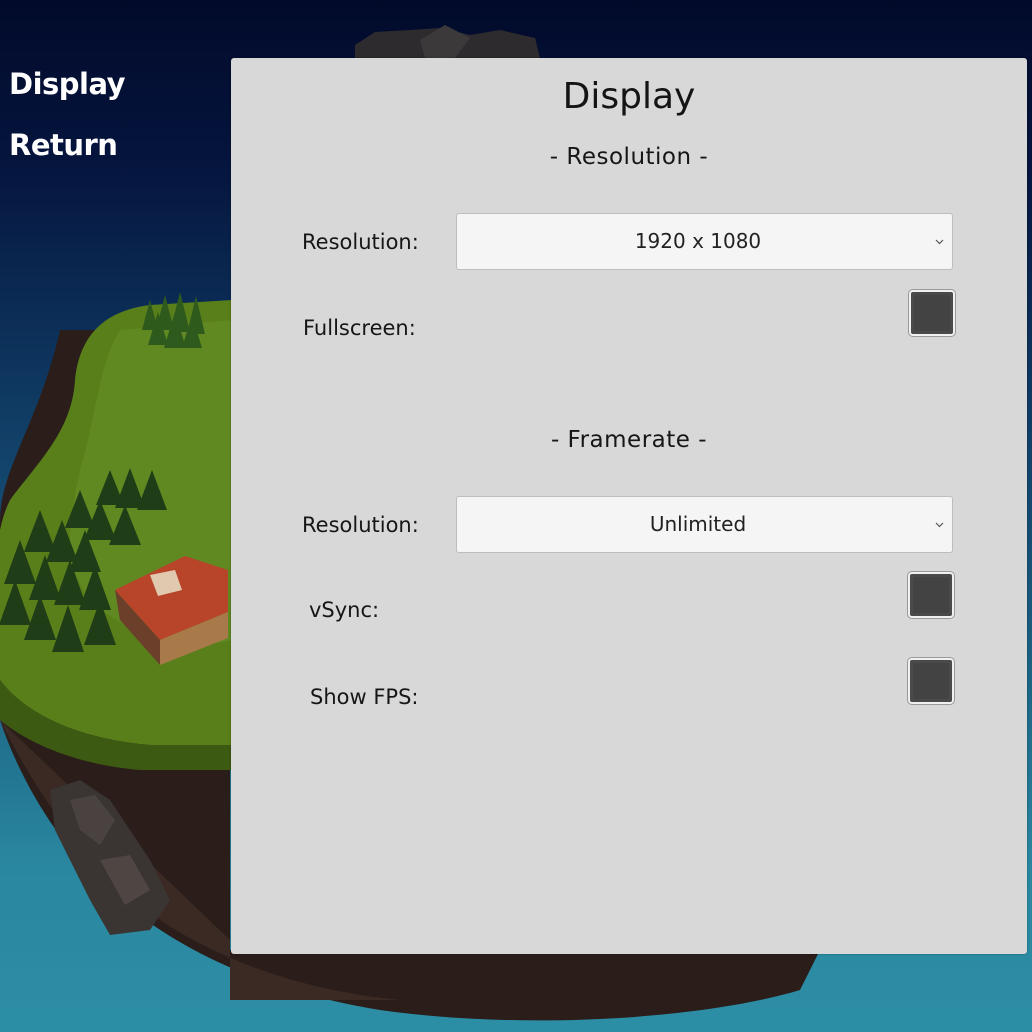  I want to click on vsync-toggle, so click(931, 595).